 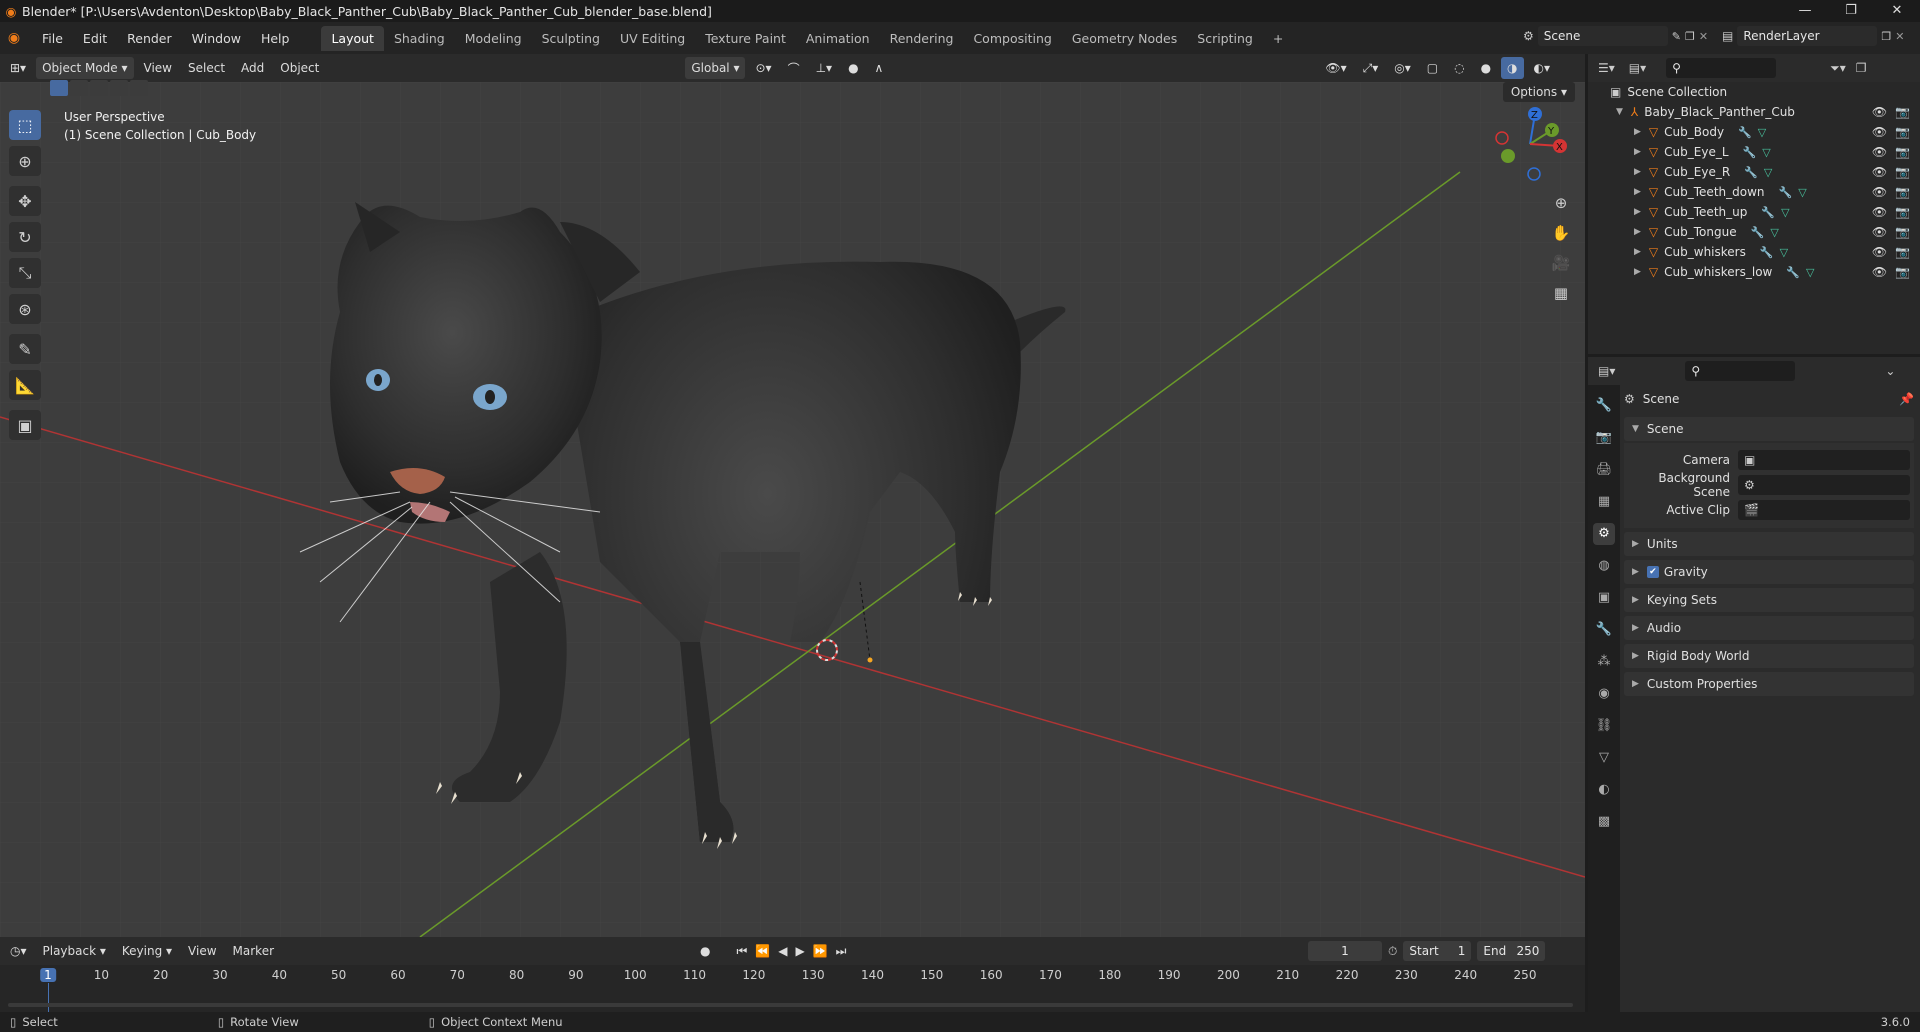 I want to click on rendered-shading-icon: ◐▾, so click(x=1542, y=68).